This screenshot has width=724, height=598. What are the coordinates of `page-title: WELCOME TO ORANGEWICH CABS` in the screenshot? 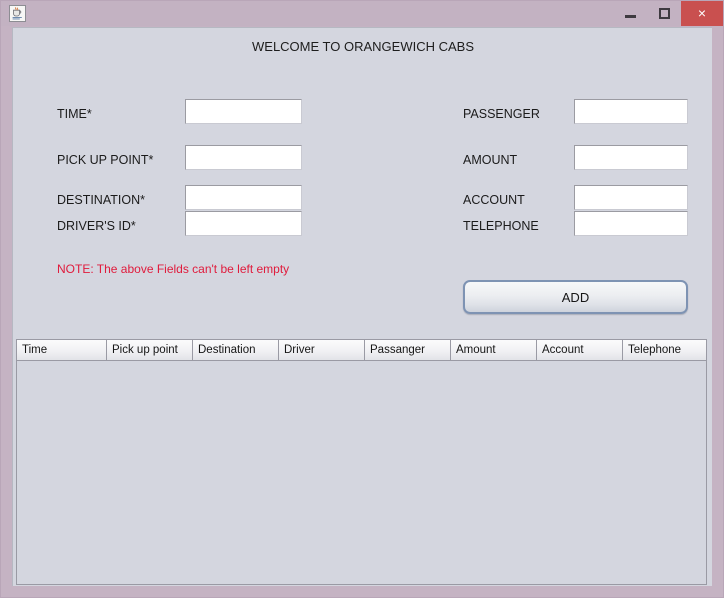 It's located at (363, 46).